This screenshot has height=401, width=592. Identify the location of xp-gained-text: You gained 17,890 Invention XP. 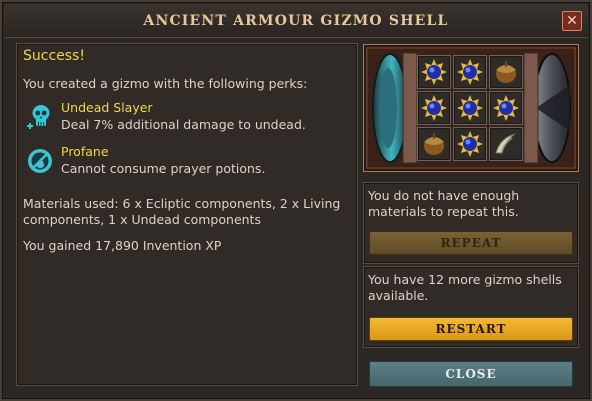
(122, 245).